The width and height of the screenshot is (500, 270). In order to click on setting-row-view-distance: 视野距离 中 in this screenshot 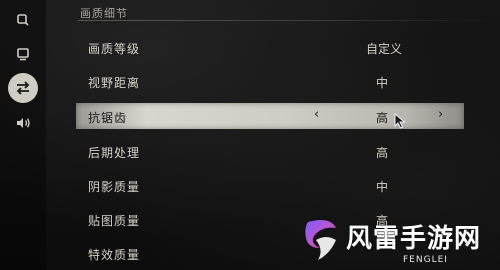, I will do `click(270, 81)`.